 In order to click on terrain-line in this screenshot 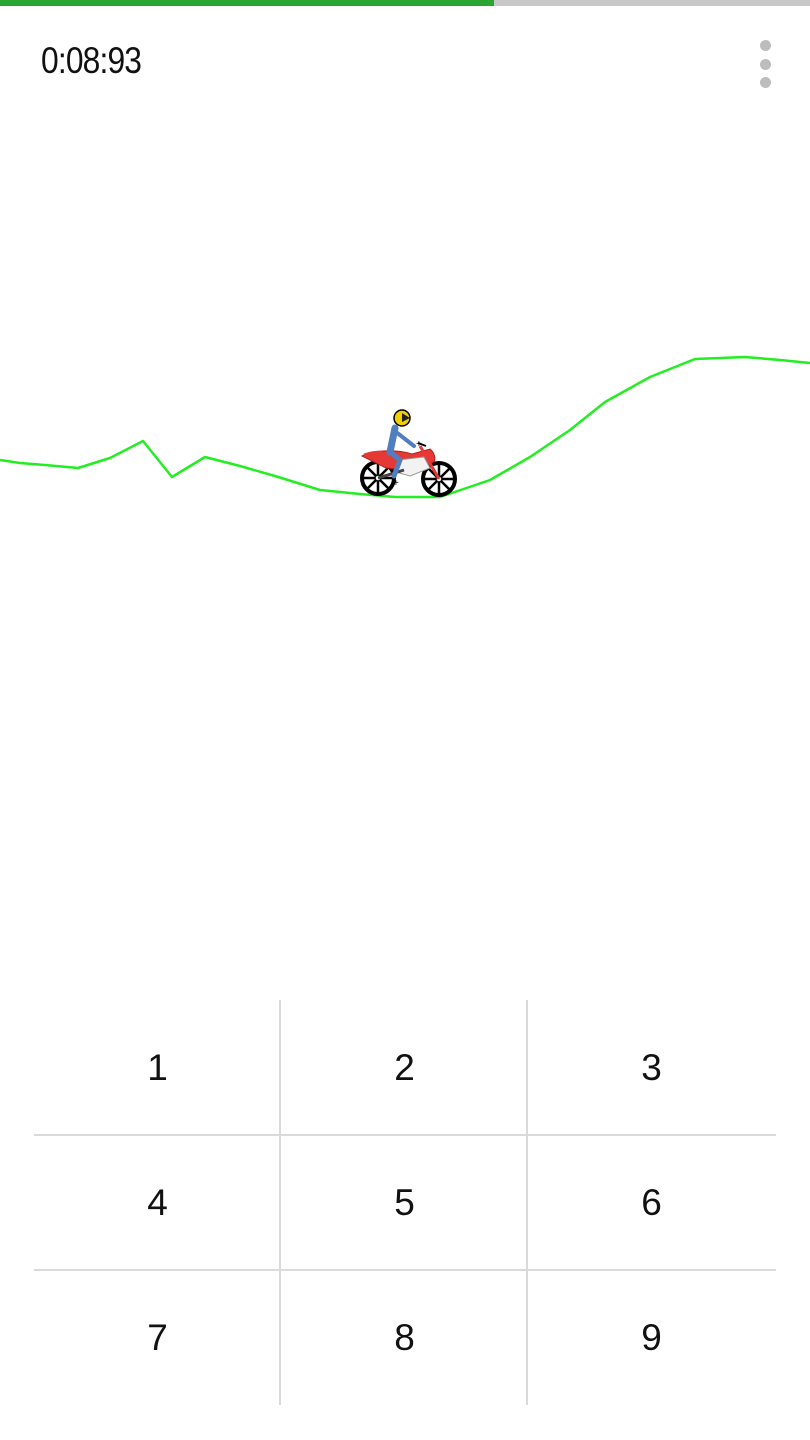, I will do `click(405, 427)`.